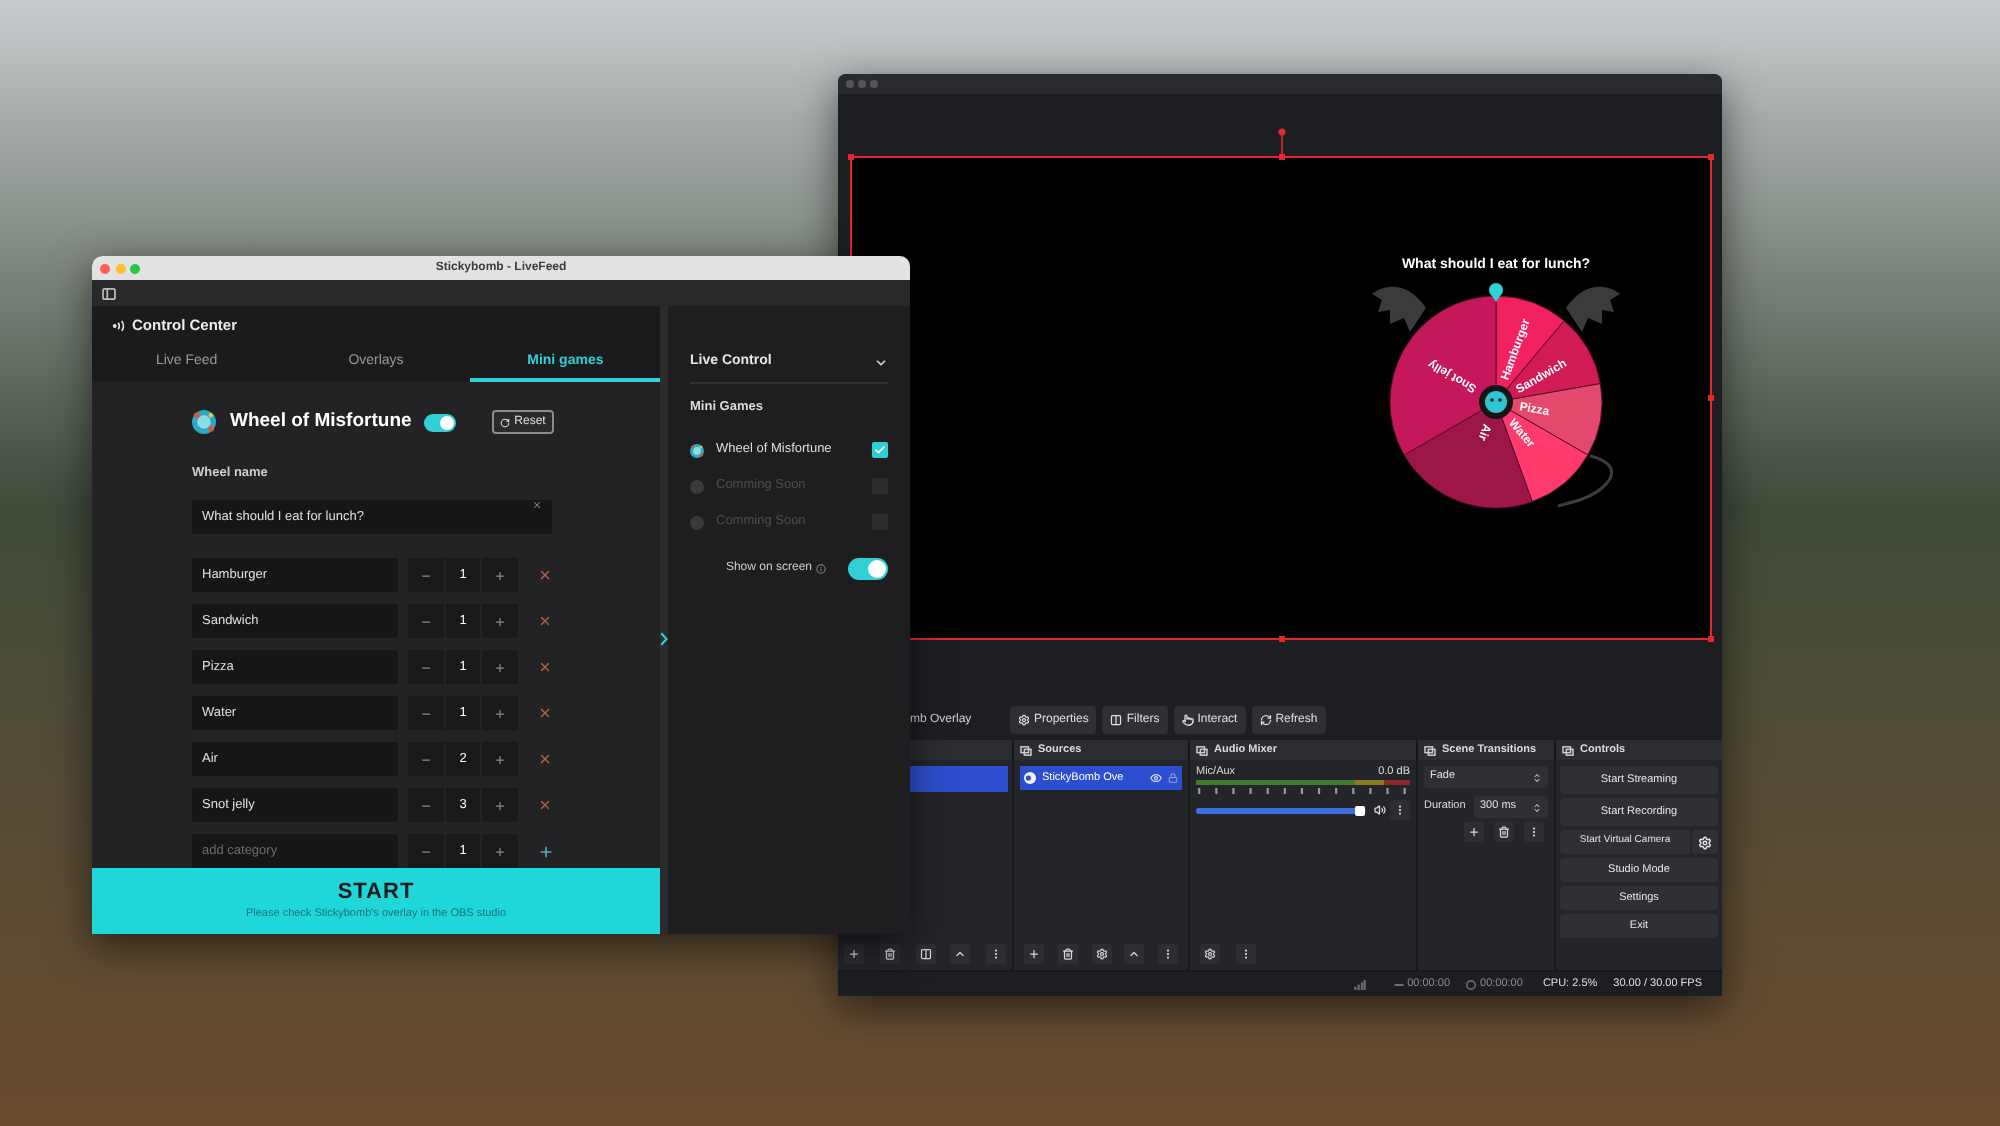 The image size is (2000, 1126). Describe the element at coordinates (1281, 142) in the screenshot. I see `rotate-handle` at that location.